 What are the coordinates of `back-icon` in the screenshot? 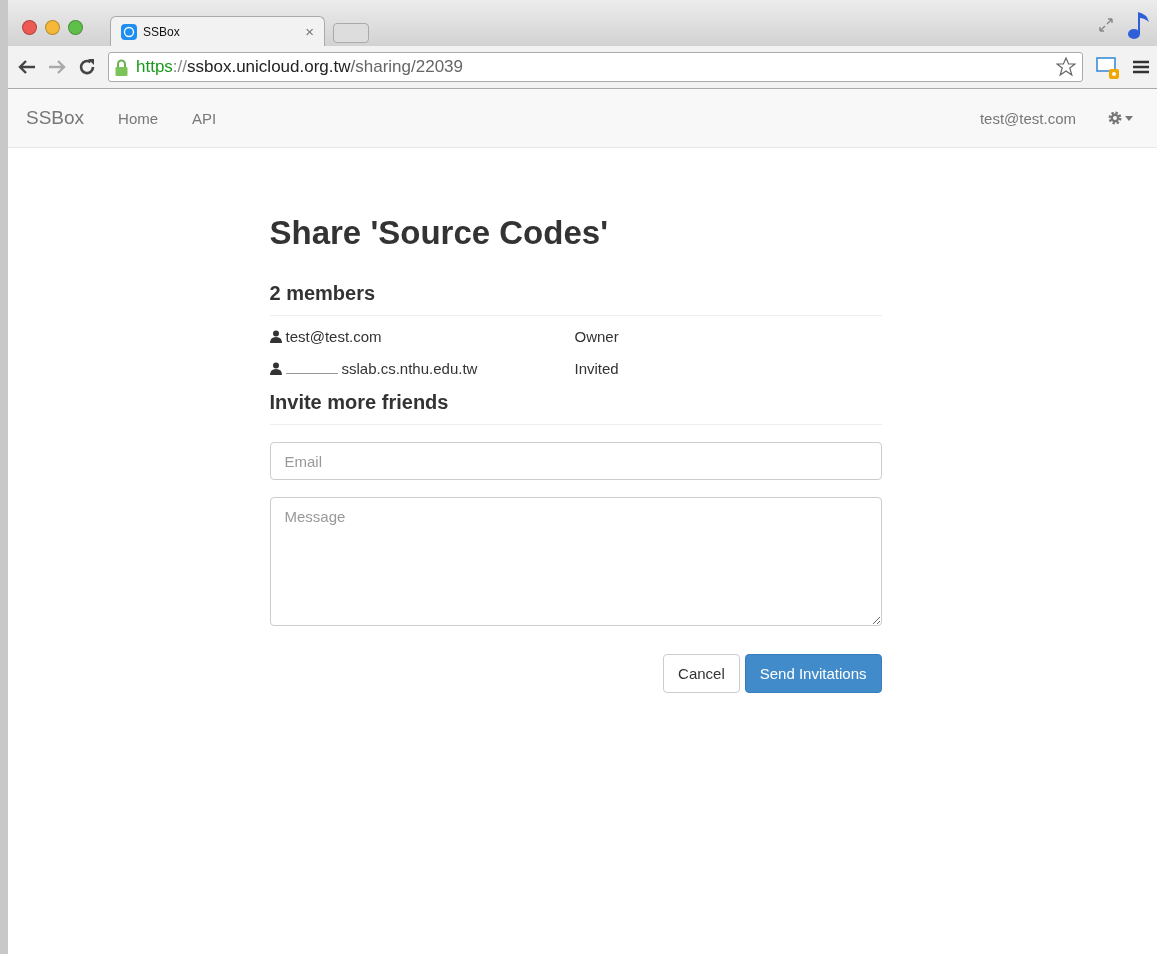 It's located at (27, 67).